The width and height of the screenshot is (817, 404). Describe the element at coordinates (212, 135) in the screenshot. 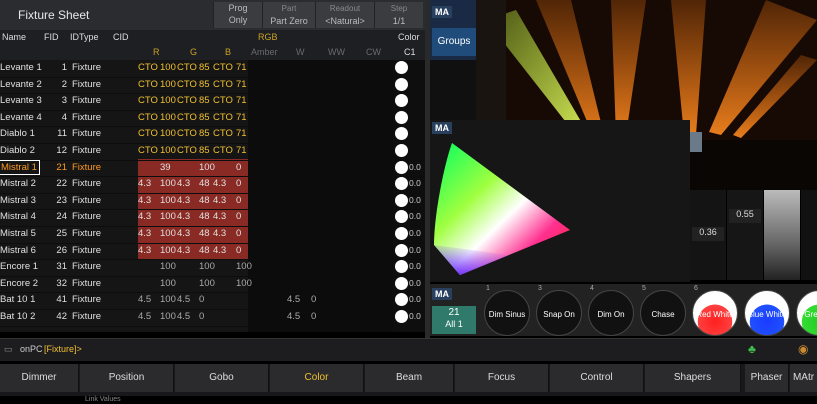

I see `table-row: Diablo 1 11 Fixture CTO 100 CTO 85 CTO 71` at that location.